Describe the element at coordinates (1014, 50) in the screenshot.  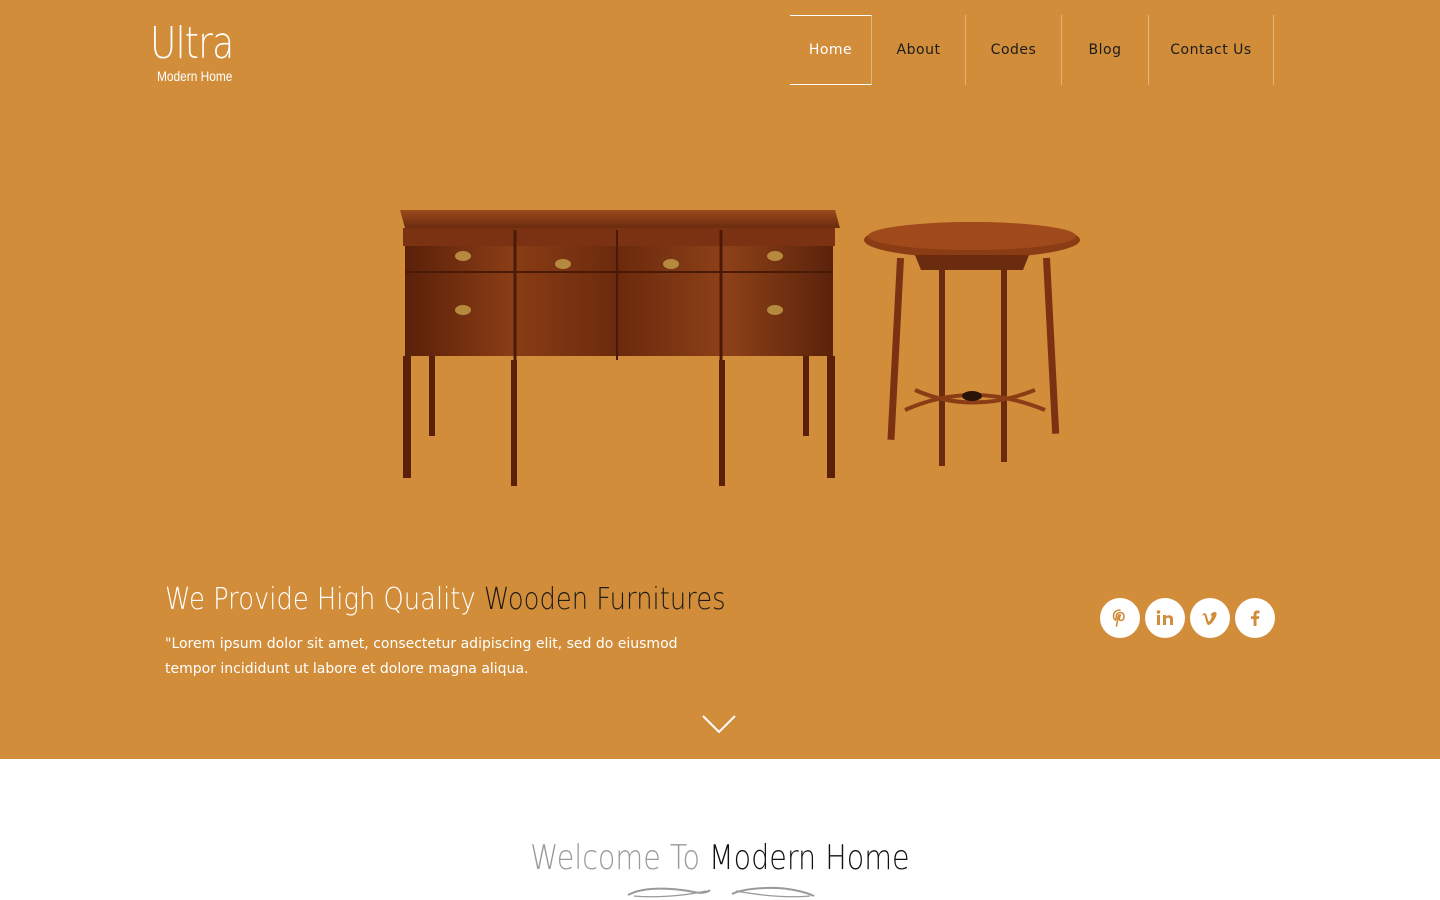
I see `nav-codes: Codes` at that location.